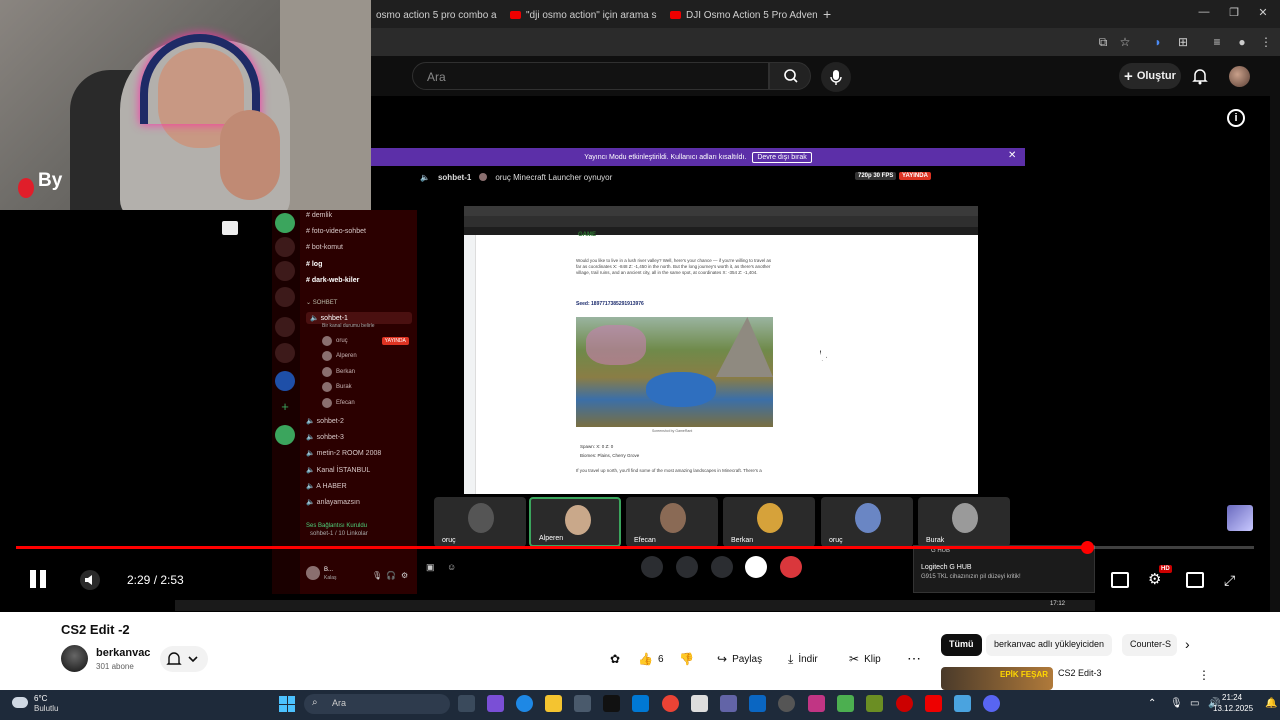 The width and height of the screenshot is (1280, 720). I want to click on taskbar-time: 21:24, so click(1232, 697).